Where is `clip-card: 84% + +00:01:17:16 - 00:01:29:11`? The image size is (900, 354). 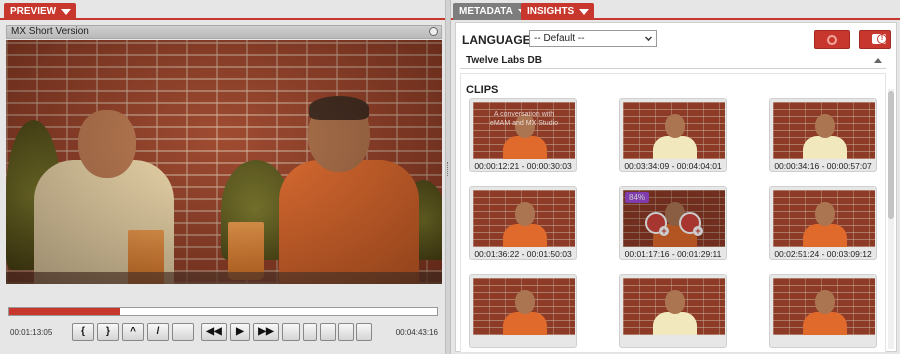
clip-card: 84% + +00:01:17:16 - 00:01:29:11 is located at coordinates (673, 223).